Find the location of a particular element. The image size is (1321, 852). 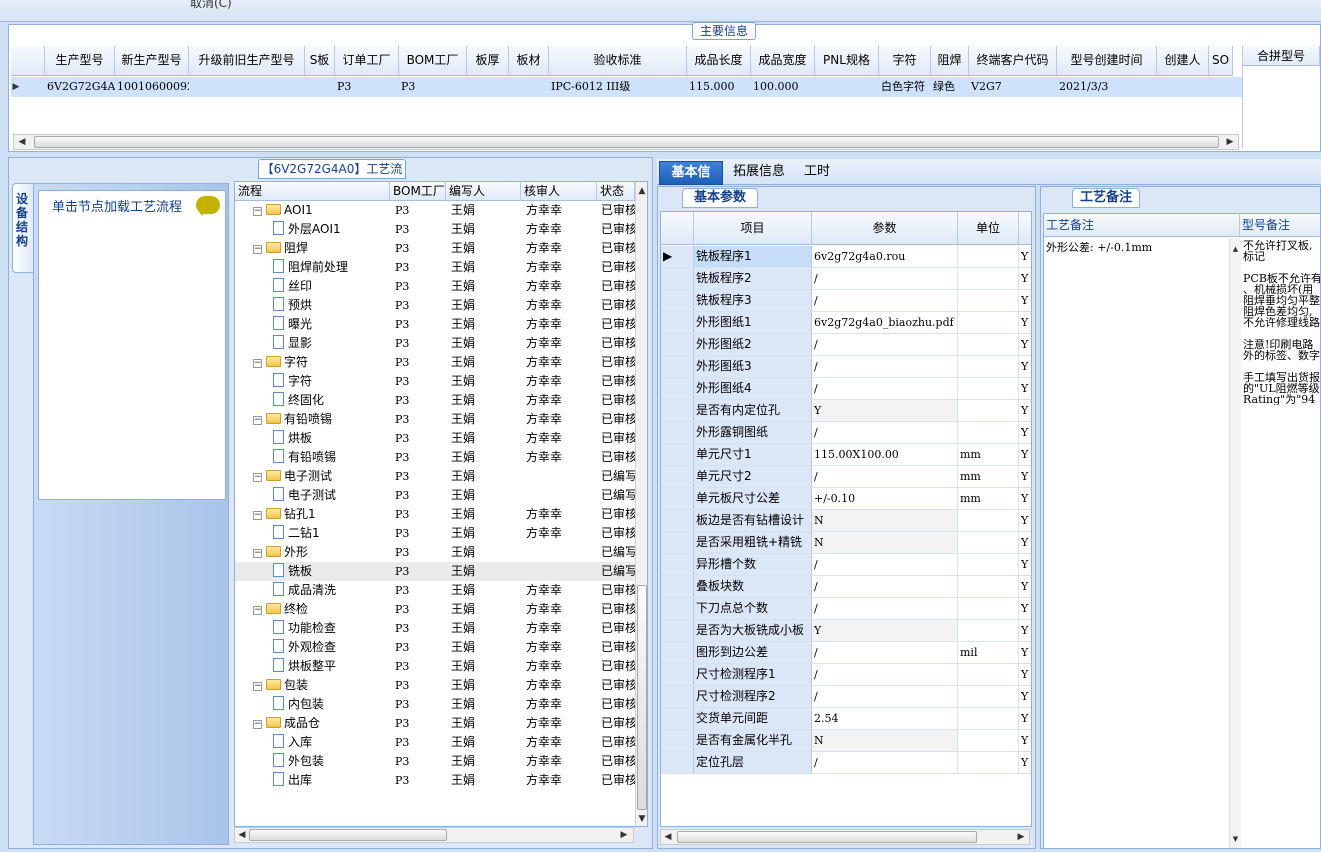

tab-basic-info: 基本信息 is located at coordinates (691, 181).